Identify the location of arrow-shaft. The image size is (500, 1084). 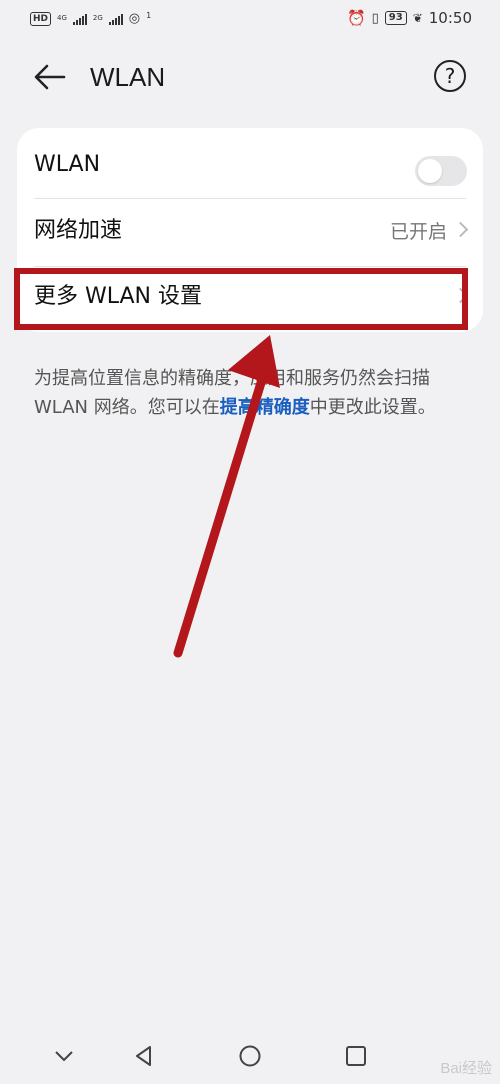
(223, 506).